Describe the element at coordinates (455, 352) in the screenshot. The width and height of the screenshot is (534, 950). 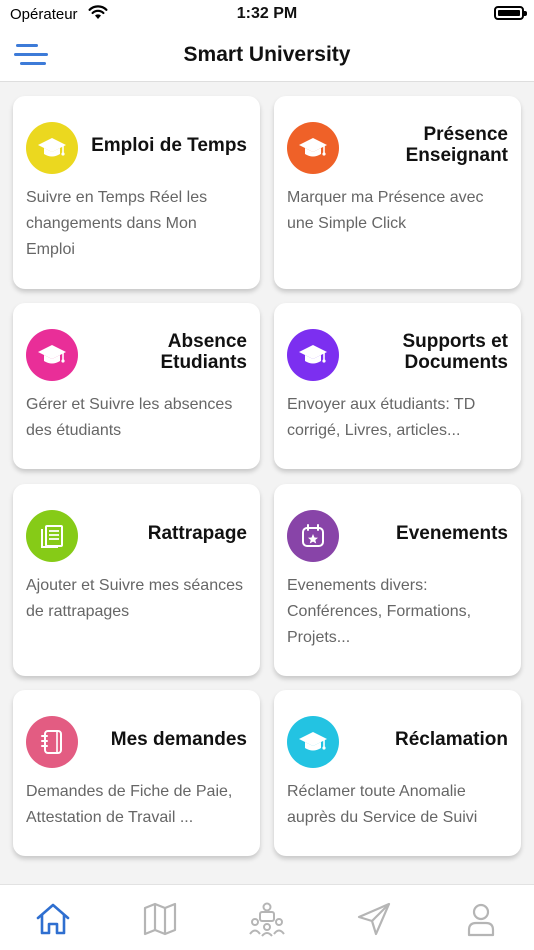
I see `card-title: Supports et Documents` at that location.